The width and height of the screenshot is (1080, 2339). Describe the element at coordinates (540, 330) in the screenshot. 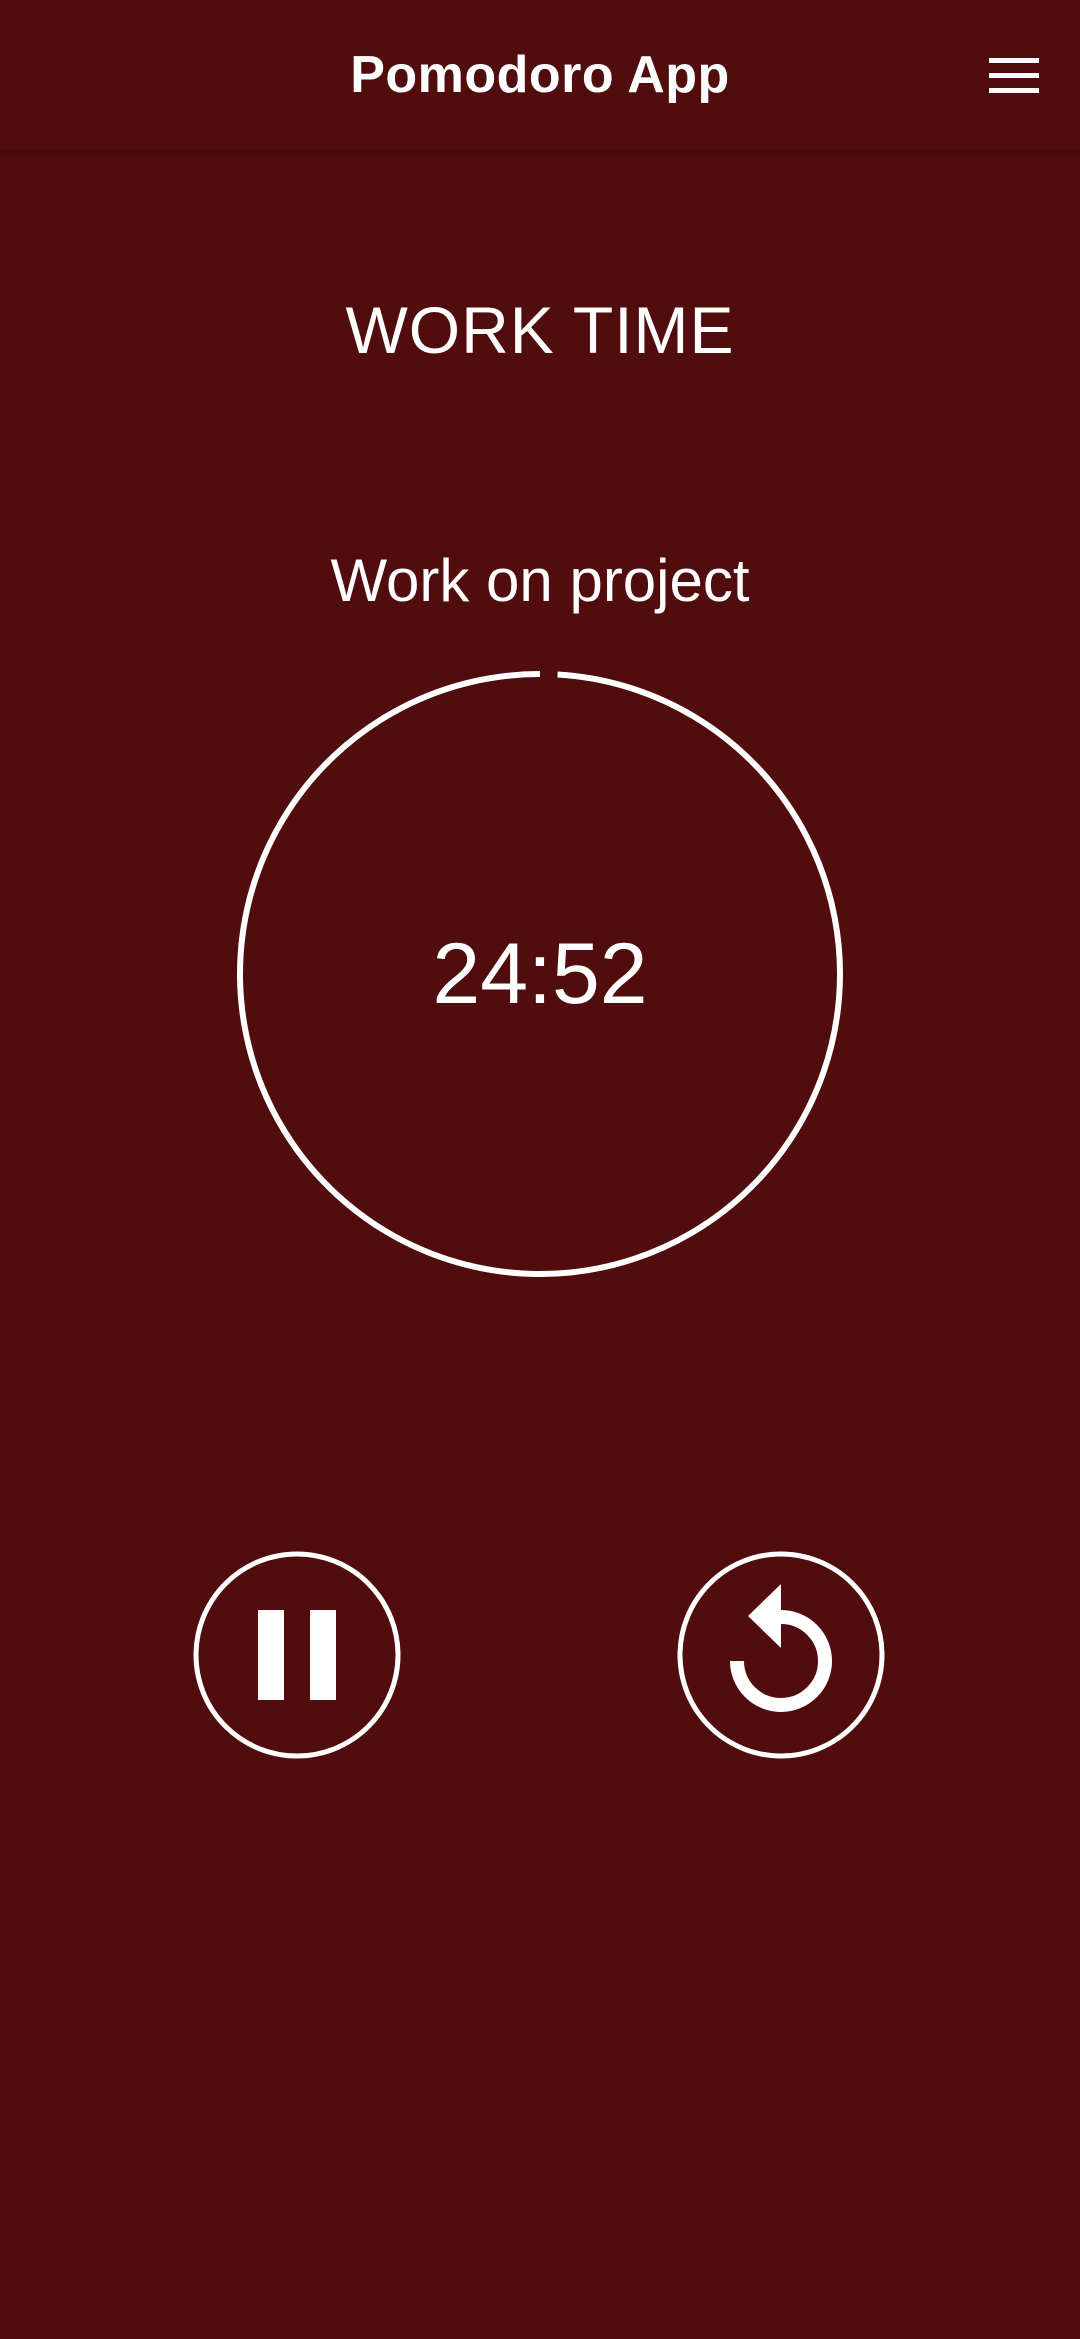

I see `phase-title: WORK TIME` at that location.